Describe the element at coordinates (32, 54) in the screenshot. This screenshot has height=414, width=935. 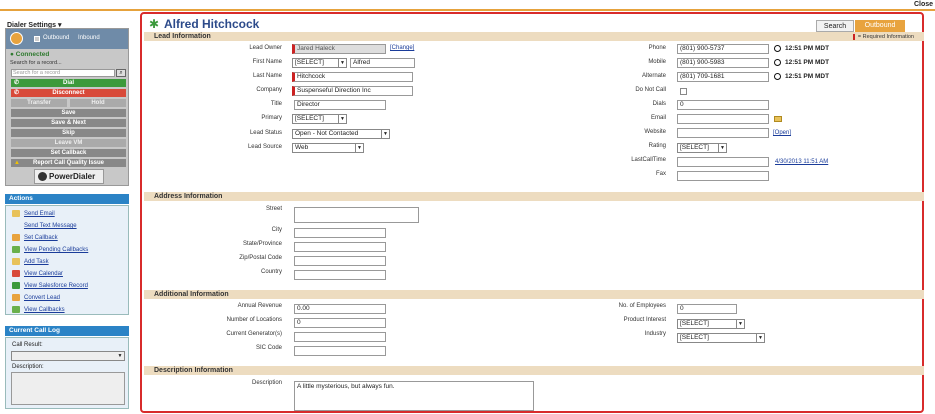
I see `connection-status-label: Connected` at that location.